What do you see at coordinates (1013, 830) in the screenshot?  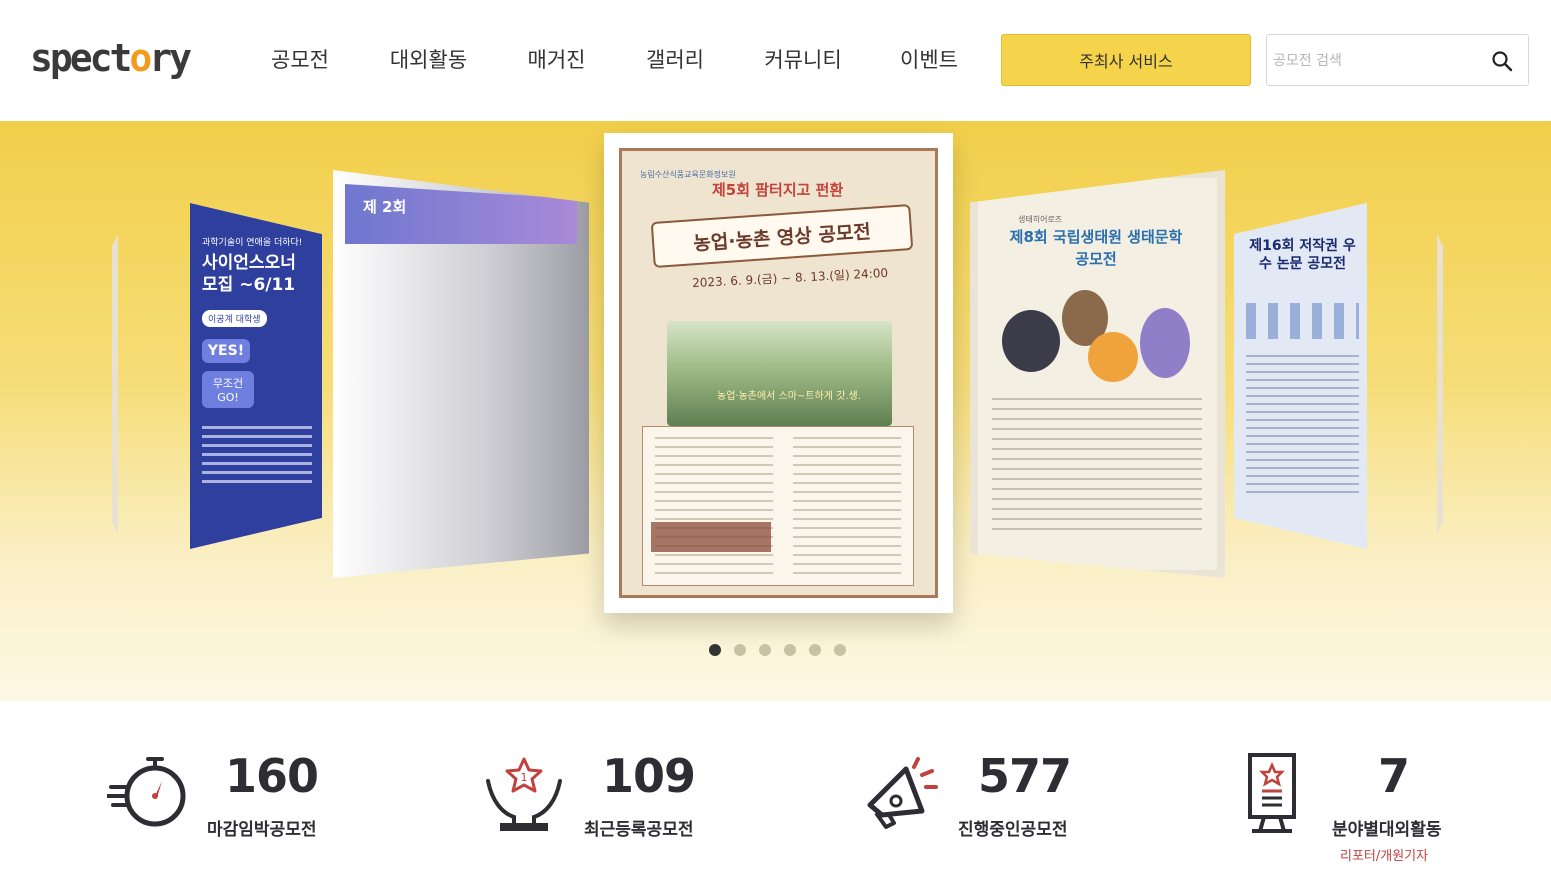 I see `stat-ongoing-label: 진행중인공모전` at bounding box center [1013, 830].